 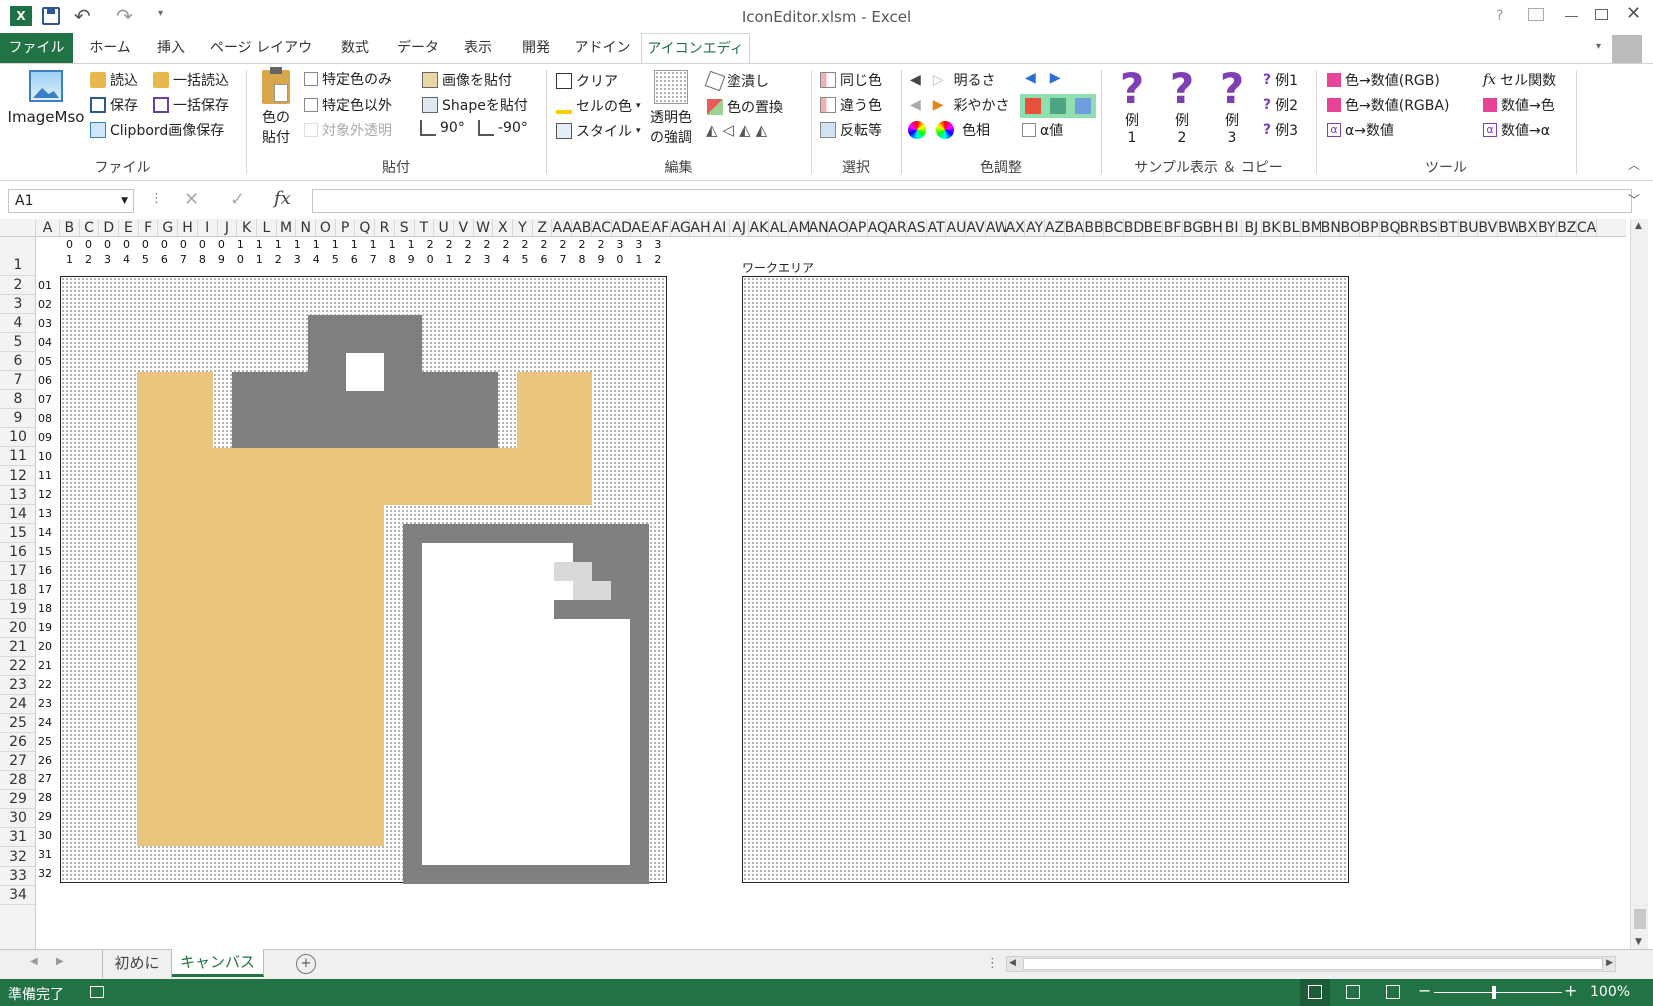 I want to click on column-header: AJ, so click(x=739, y=227).